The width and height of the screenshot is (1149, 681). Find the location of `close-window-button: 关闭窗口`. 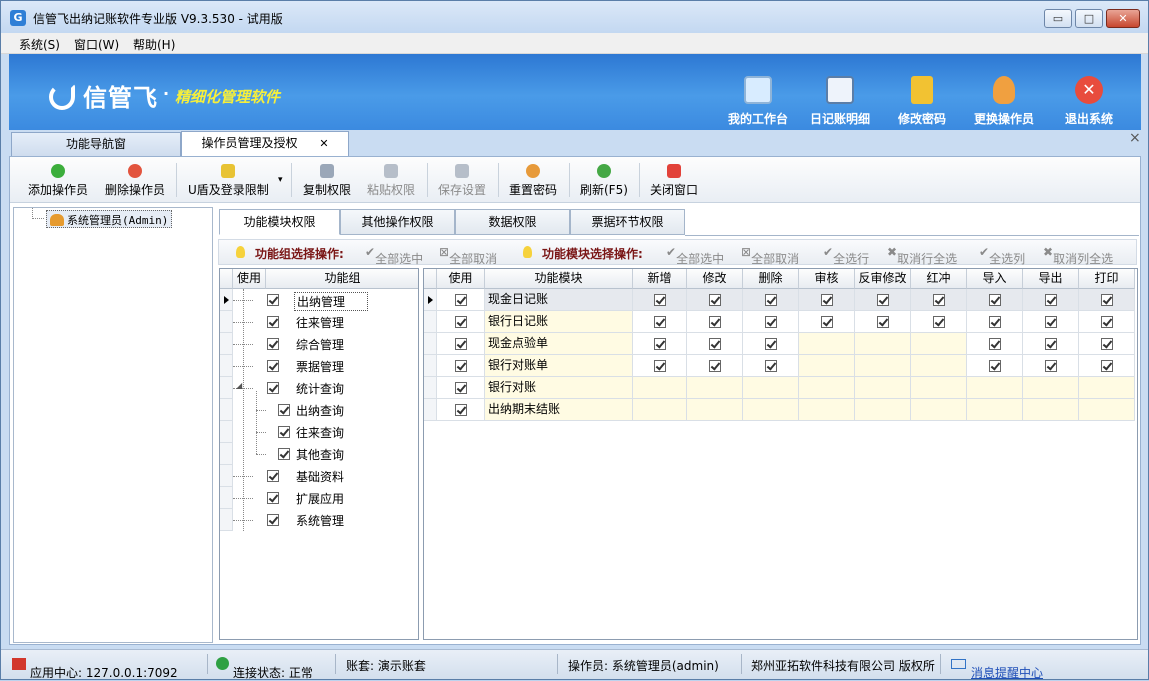

close-window-button: 关闭窗口 is located at coordinates (674, 181).